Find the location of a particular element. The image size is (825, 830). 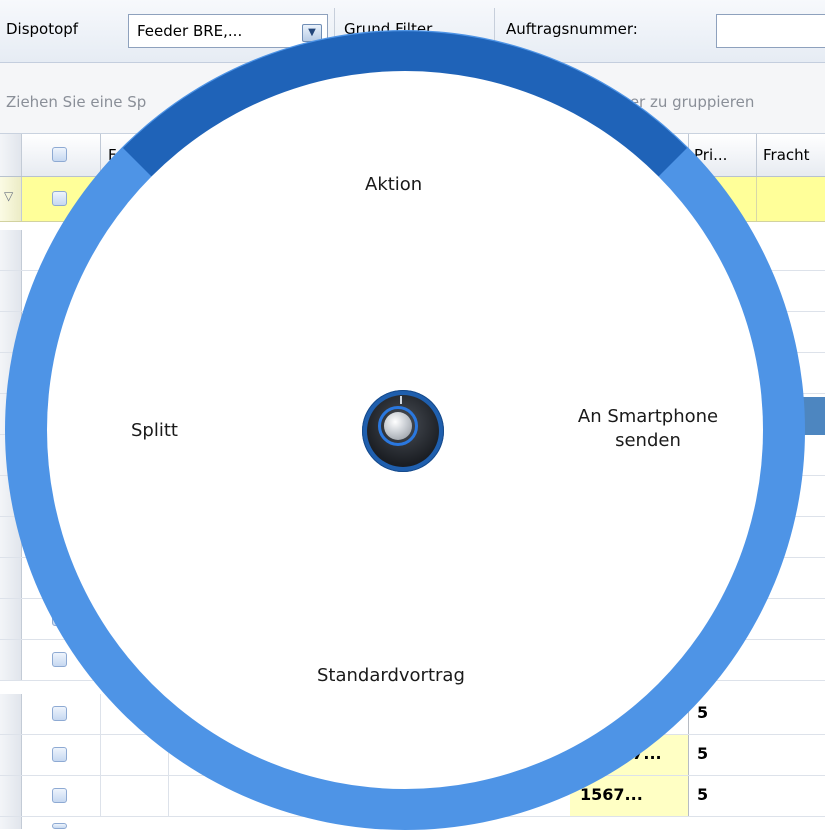

menu-item-an-smartphone-senden: An Smartphone senden is located at coordinates (648, 429).